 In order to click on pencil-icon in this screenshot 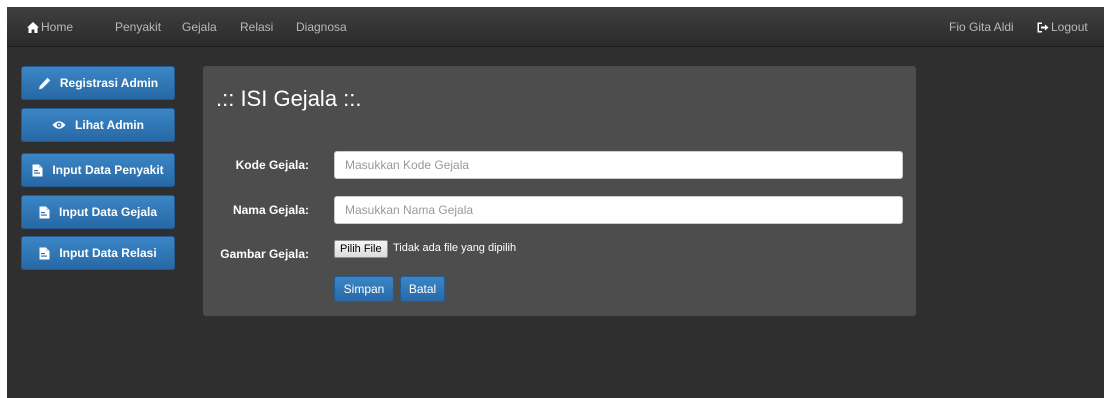, I will do `click(44, 83)`.